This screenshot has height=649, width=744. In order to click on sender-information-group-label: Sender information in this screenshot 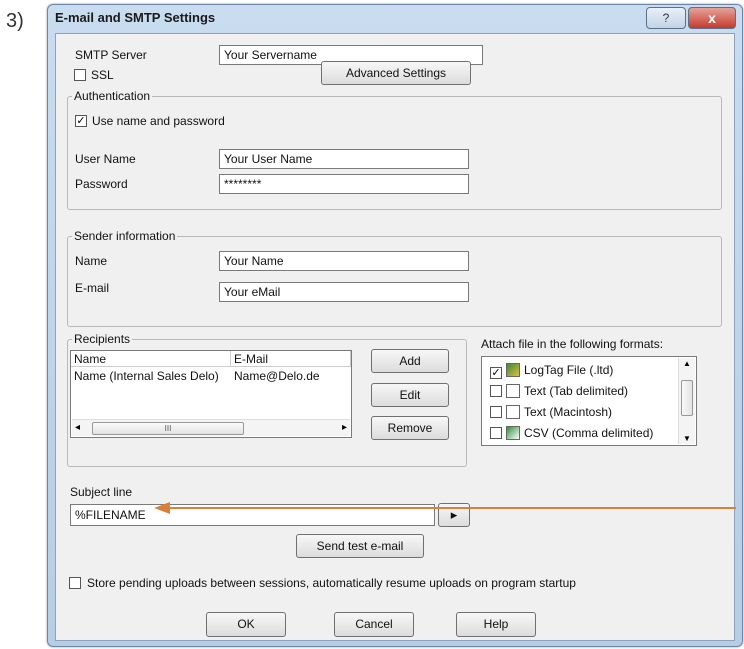, I will do `click(125, 236)`.